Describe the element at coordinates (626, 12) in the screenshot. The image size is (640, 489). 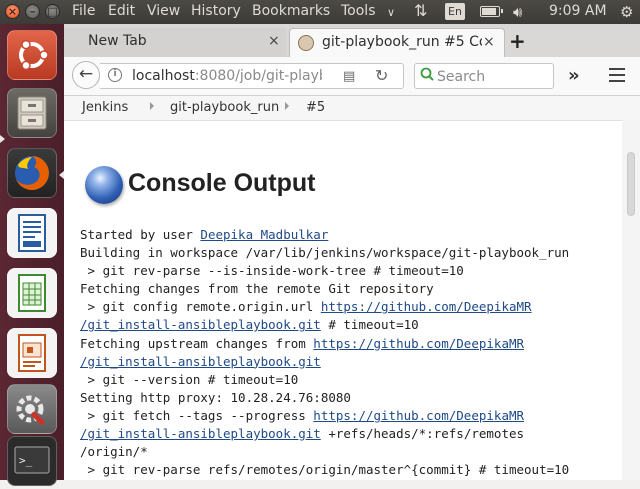
I see `power-gear-icon: ⚙` at that location.